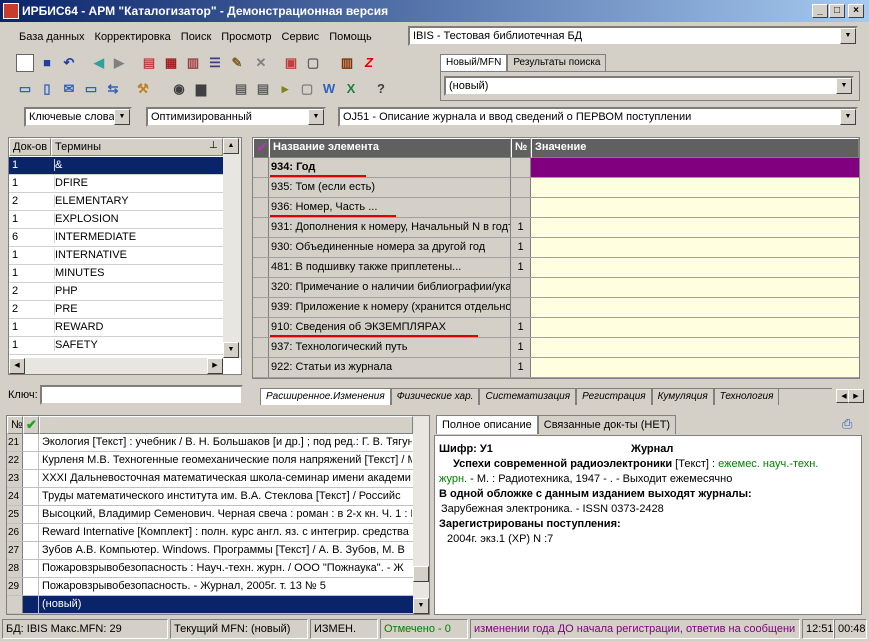 The width and height of the screenshot is (869, 641). What do you see at coordinates (291, 63) in the screenshot?
I see `import-icon: ▣` at bounding box center [291, 63].